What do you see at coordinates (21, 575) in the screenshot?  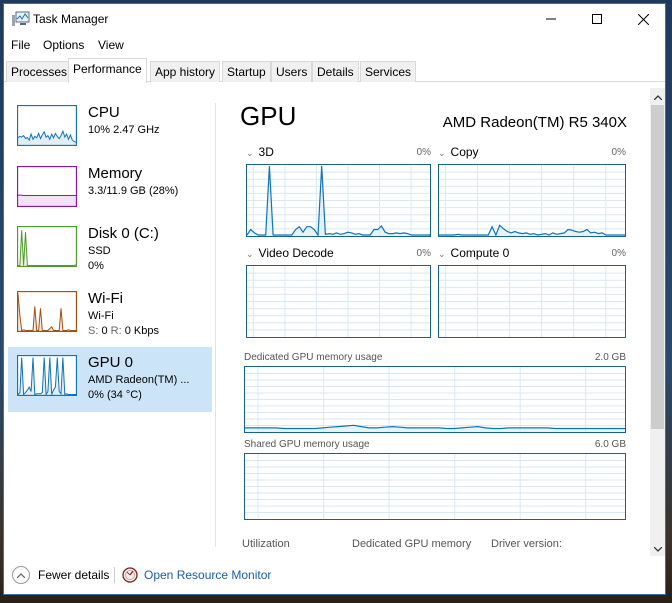 I see `chevron-up-circle-icon` at bounding box center [21, 575].